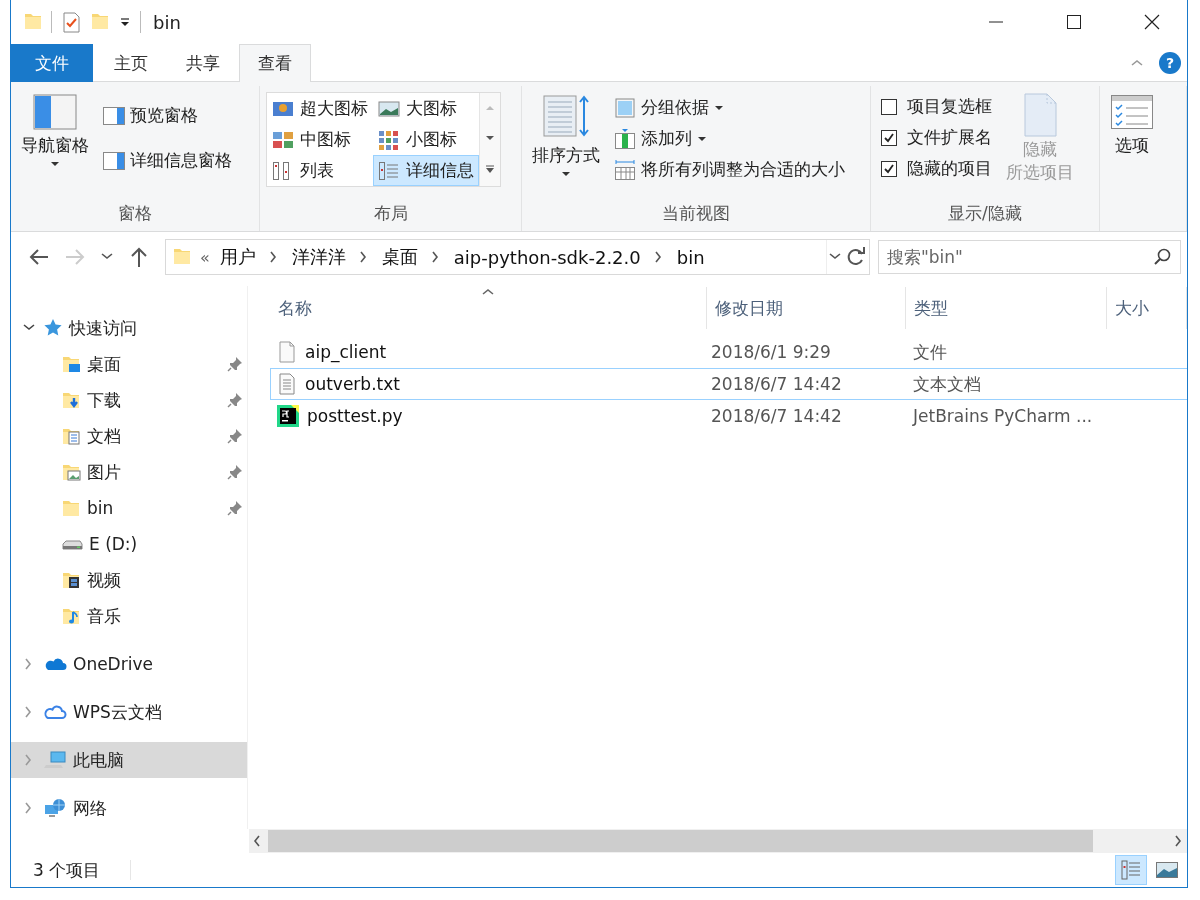  What do you see at coordinates (949, 106) in the screenshot?
I see `checkbox-label: 项目复选框` at bounding box center [949, 106].